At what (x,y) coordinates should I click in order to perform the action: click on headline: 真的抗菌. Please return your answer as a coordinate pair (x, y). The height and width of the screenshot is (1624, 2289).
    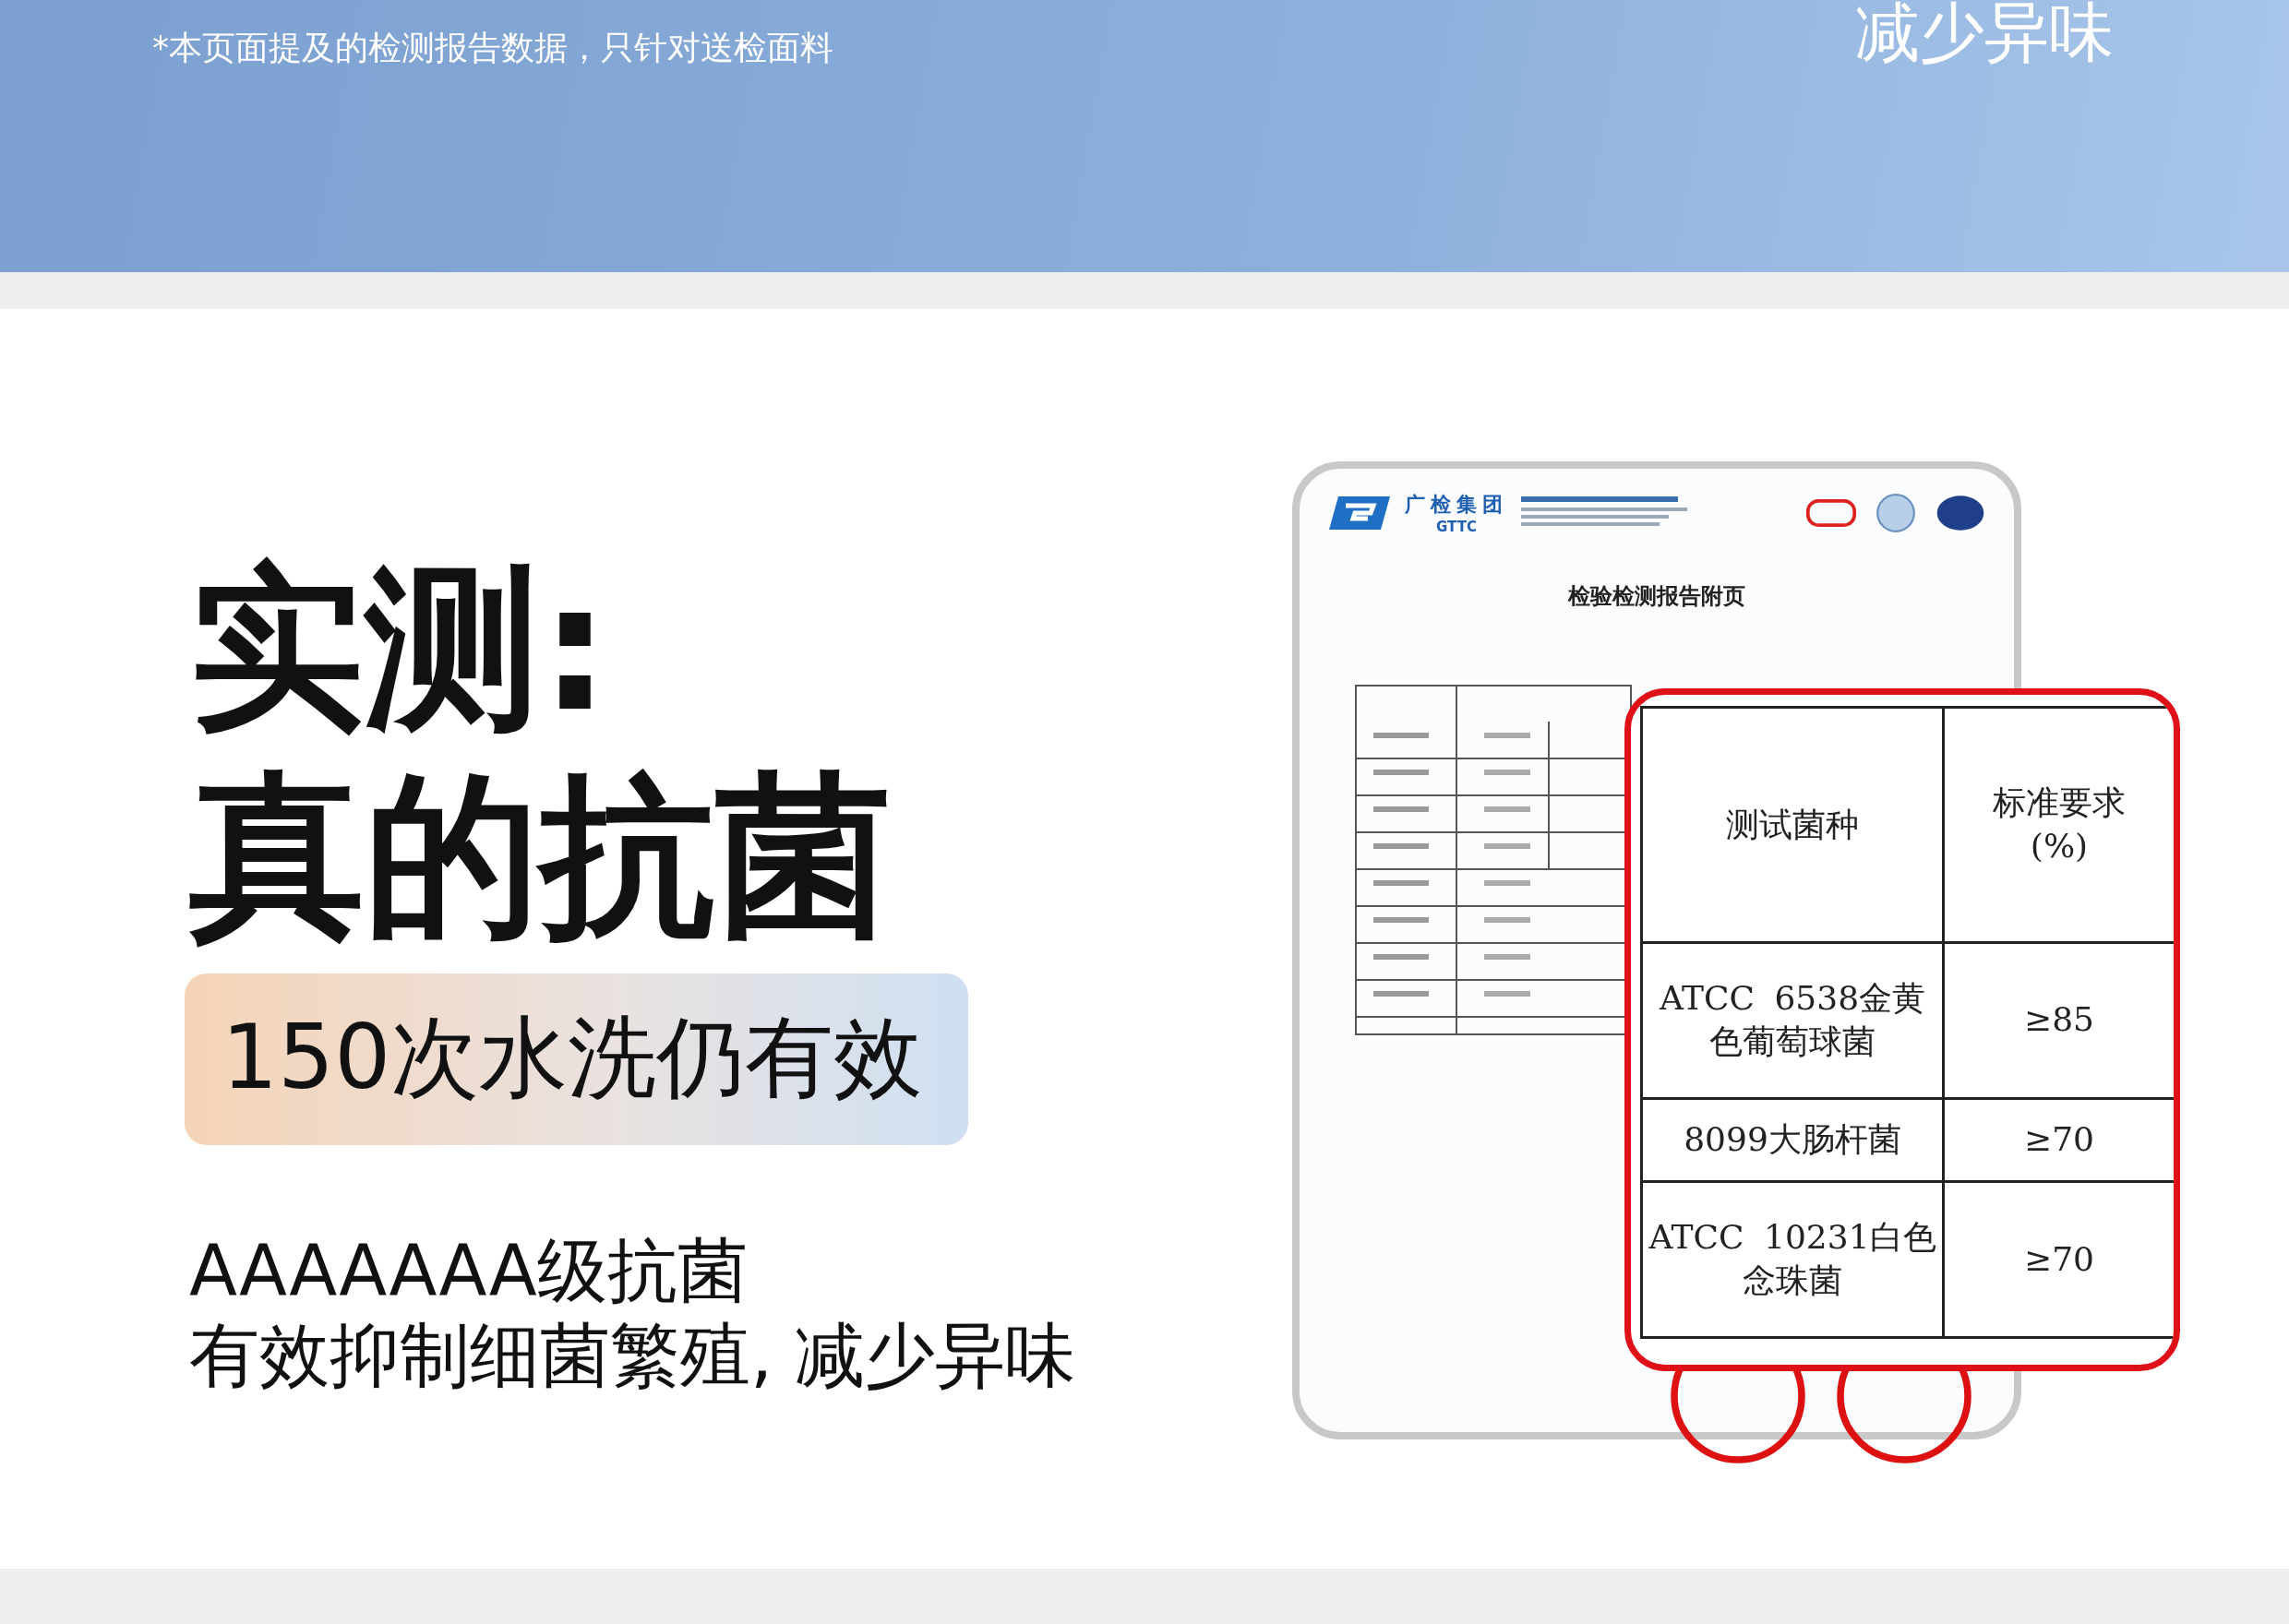
    Looking at the image, I should click on (540, 856).